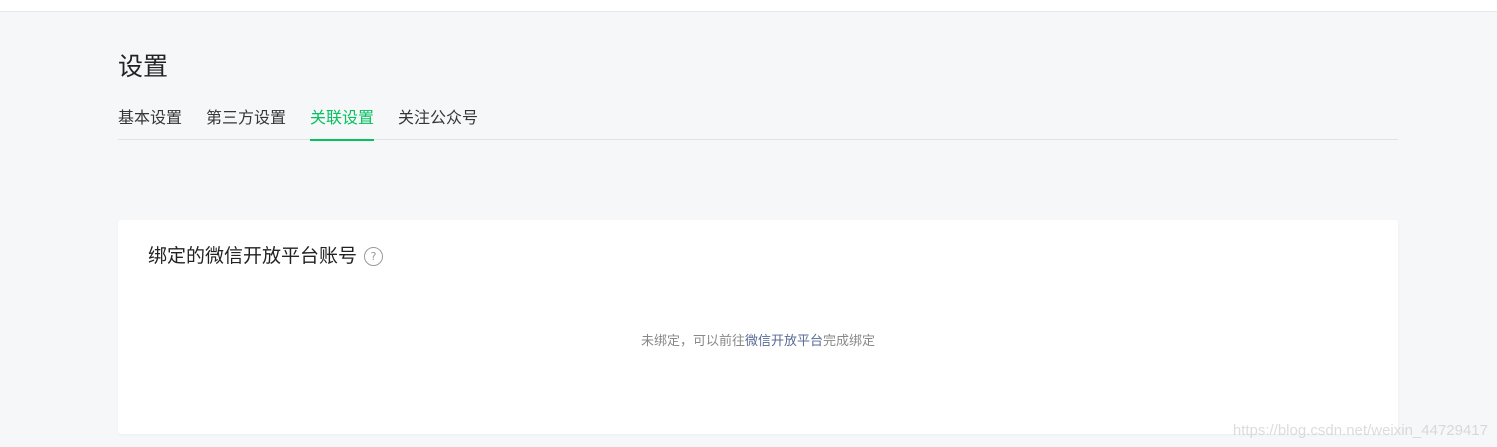  Describe the element at coordinates (150, 122) in the screenshot. I see `tab-basic-settings: 基本设置` at that location.